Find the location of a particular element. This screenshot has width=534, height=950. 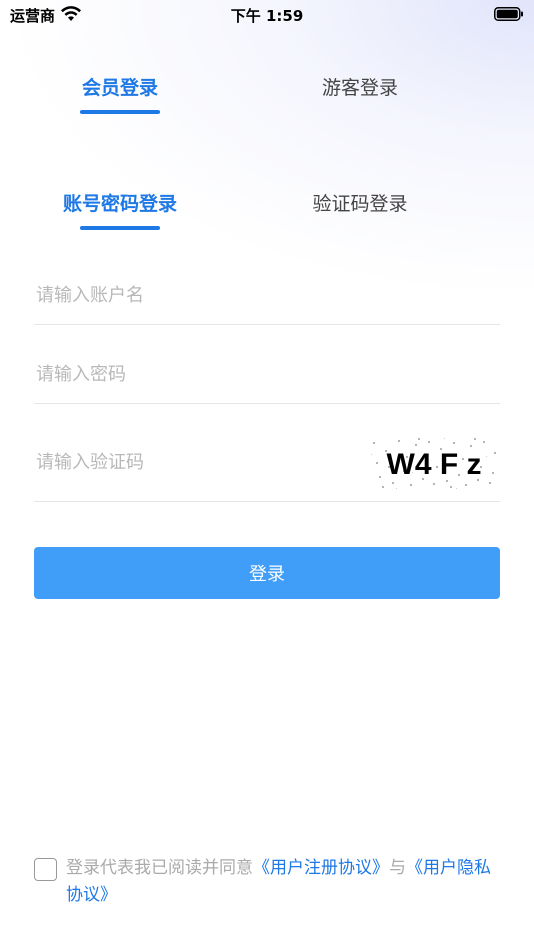

agreement-section: 登录代表我已阅读并同意《用户注册协议》与《用户隐私协议》 is located at coordinates (269, 882).